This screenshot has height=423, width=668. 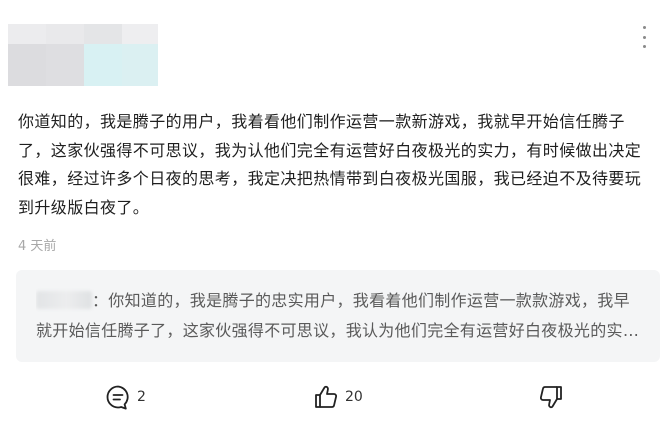 What do you see at coordinates (118, 397) in the screenshot?
I see `comment-bubble-icon` at bounding box center [118, 397].